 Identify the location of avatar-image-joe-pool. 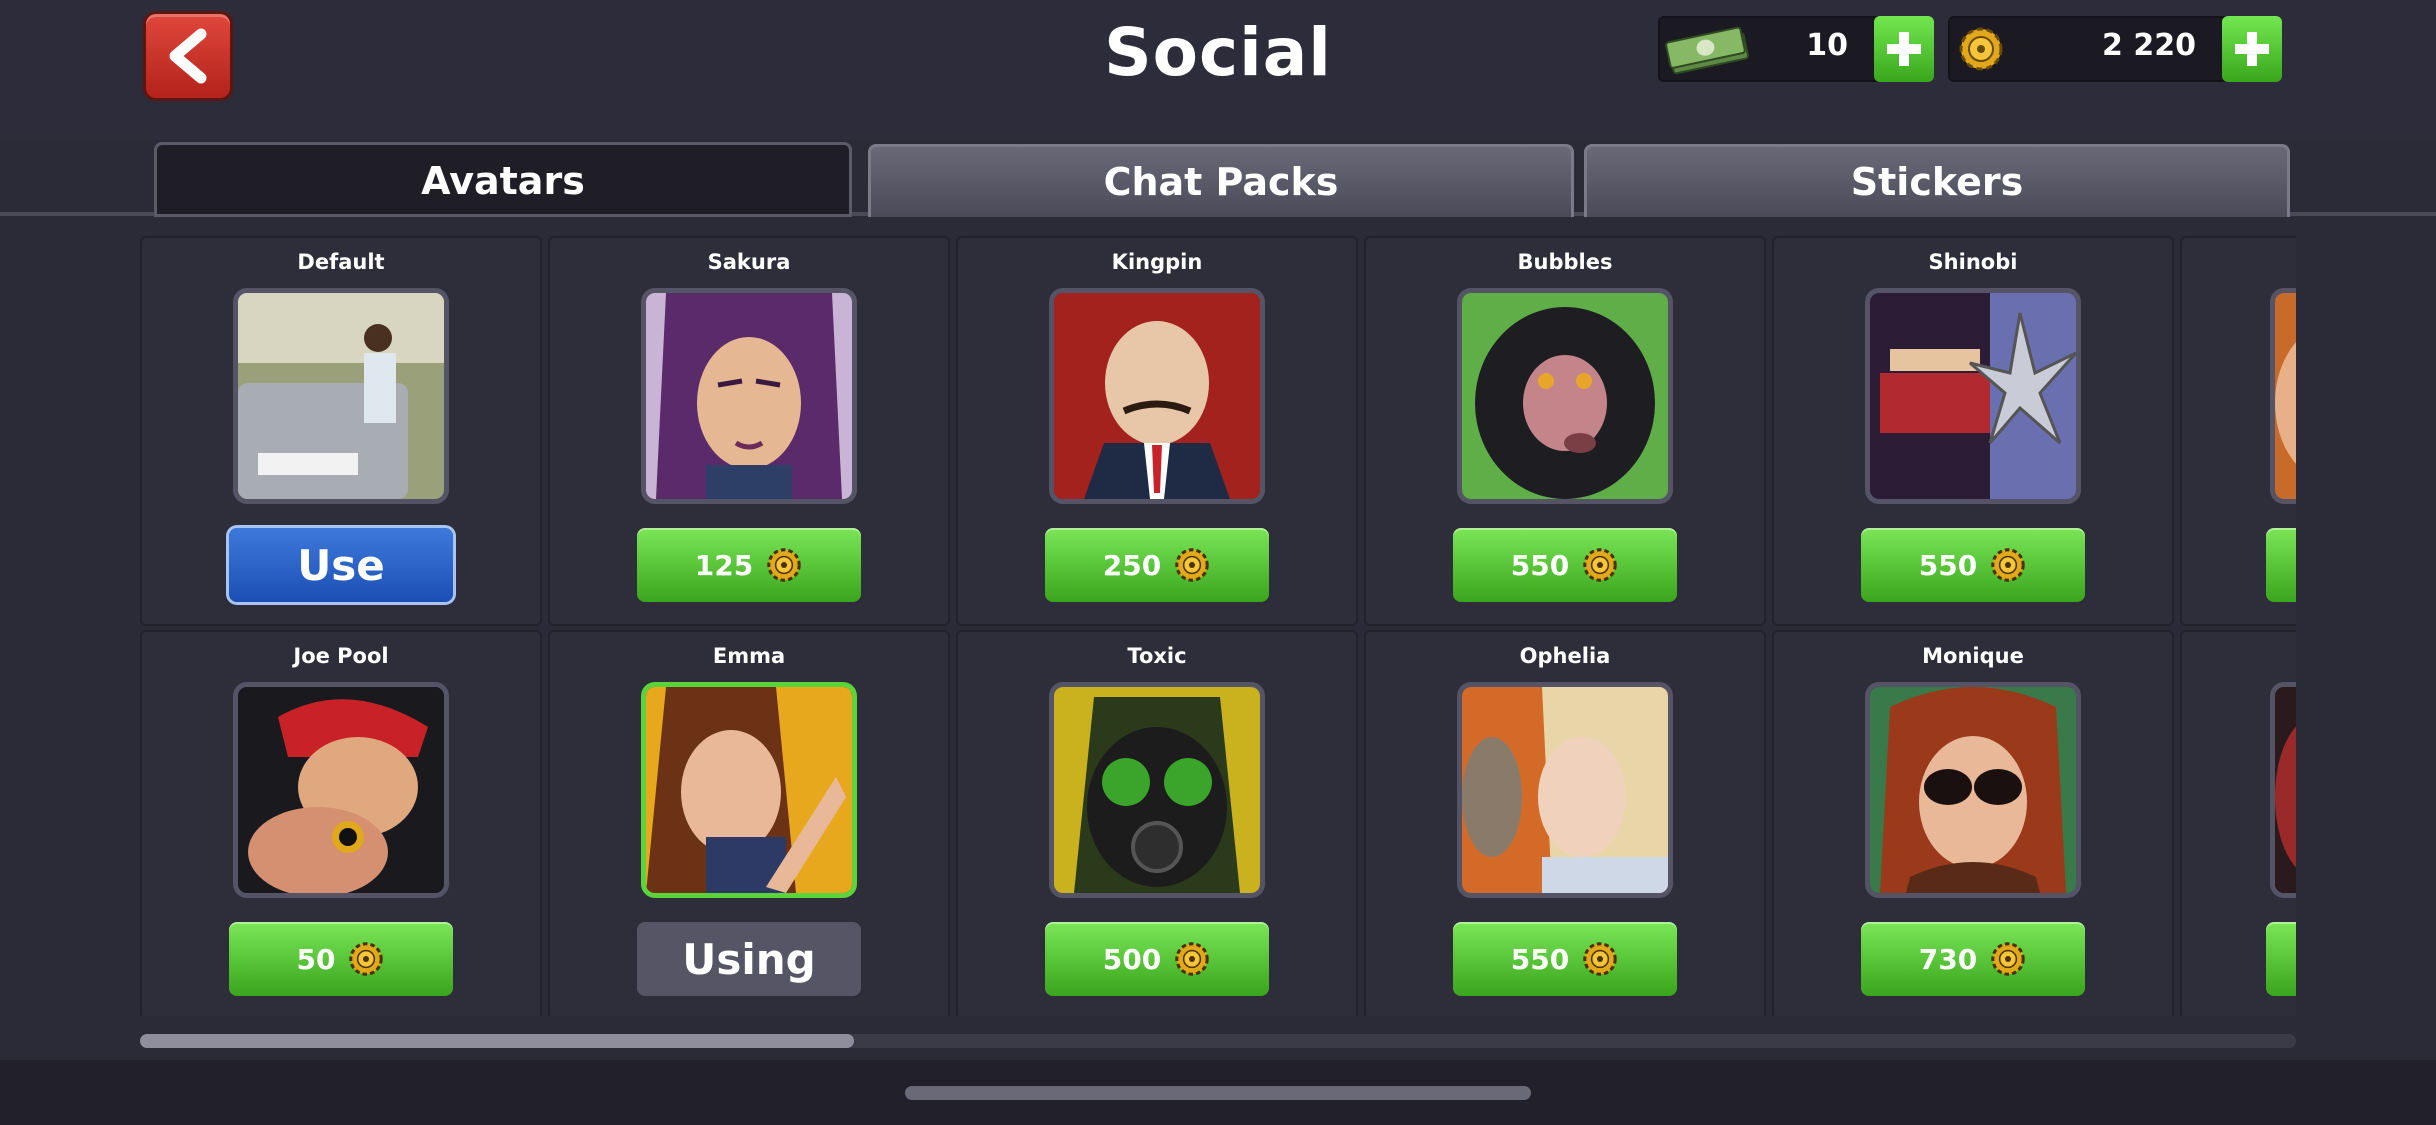
(341, 790).